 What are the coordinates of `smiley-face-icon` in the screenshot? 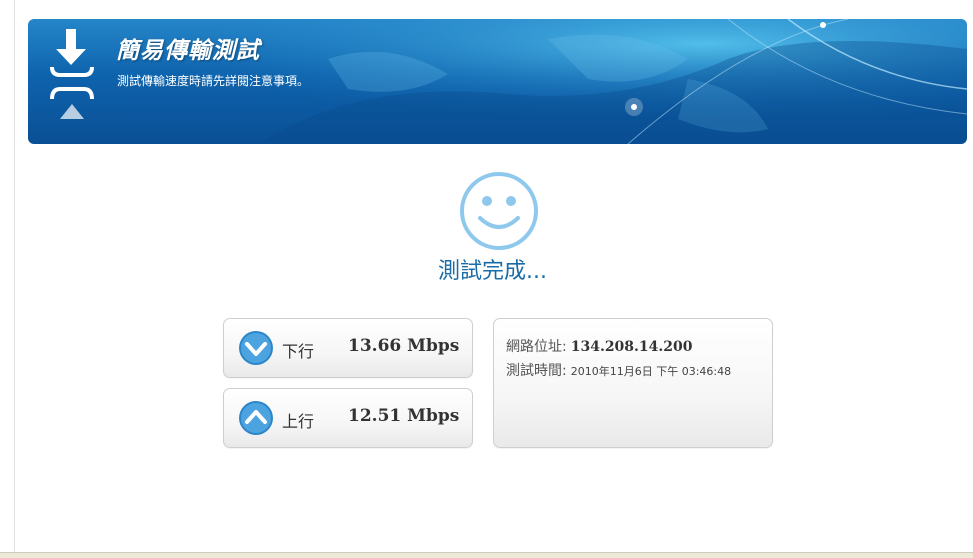 It's located at (499, 211).